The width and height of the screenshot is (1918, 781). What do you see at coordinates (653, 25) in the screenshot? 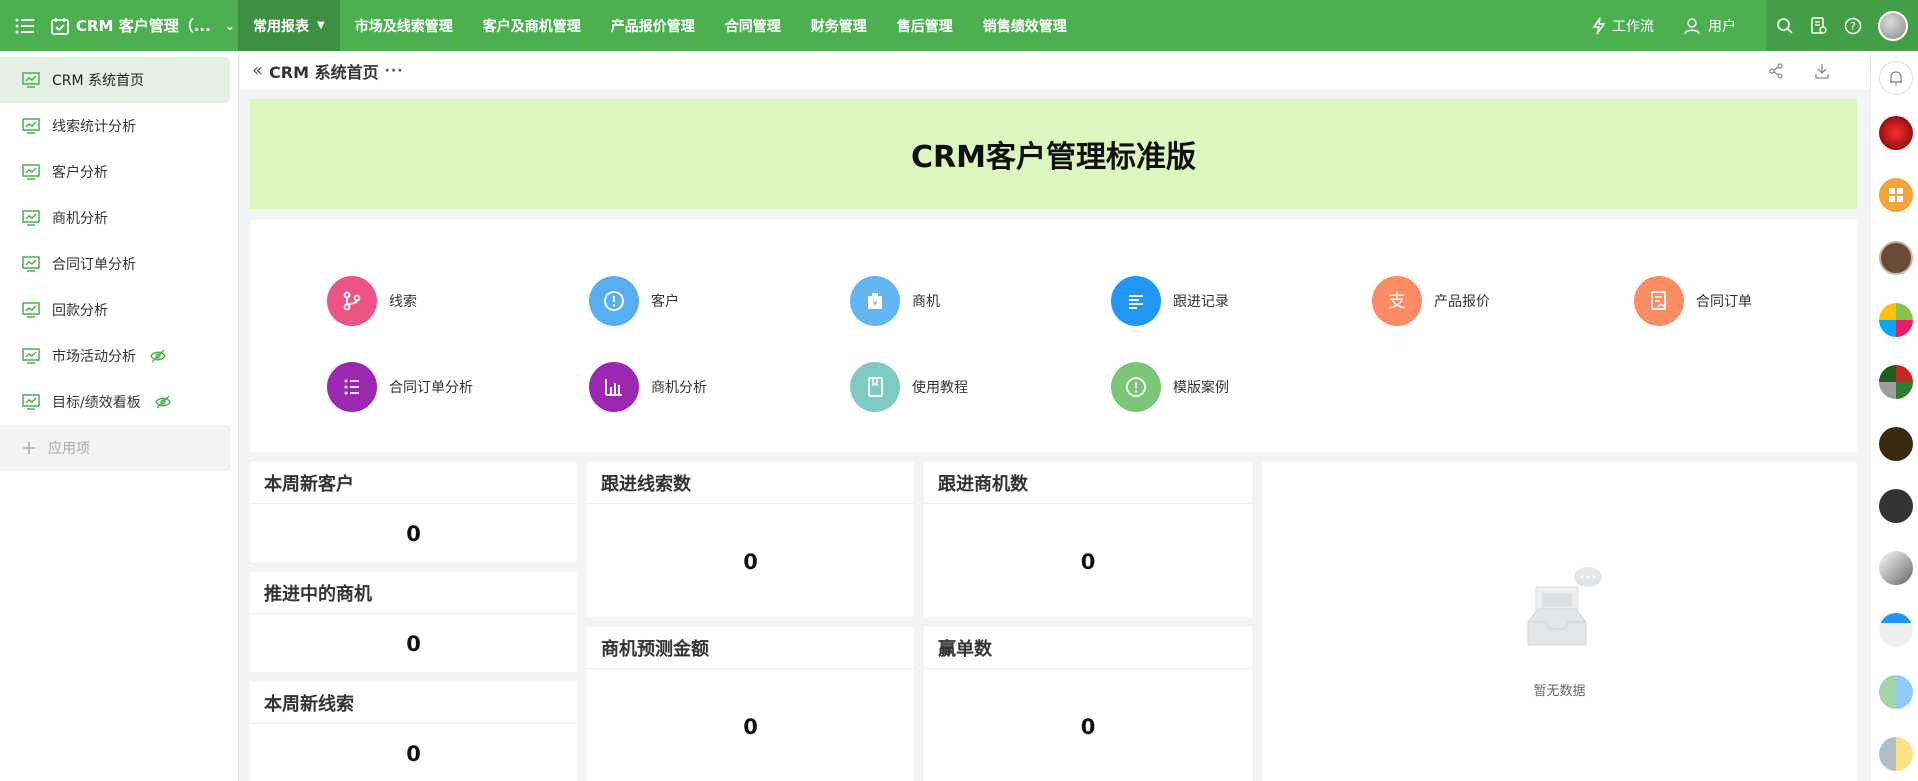
I see `nav-product-quotes: 产品报价管理` at bounding box center [653, 25].